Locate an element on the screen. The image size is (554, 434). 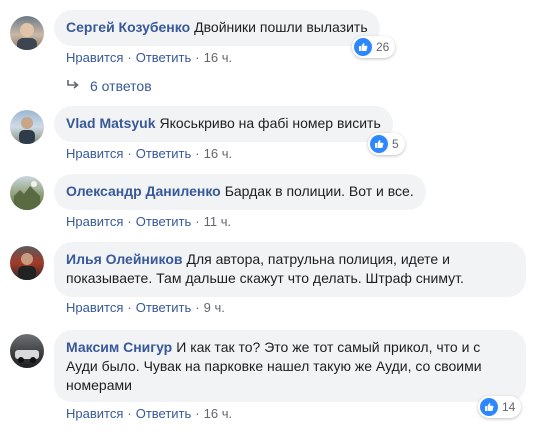
comment-author: Олександр Даниленко is located at coordinates (143, 191).